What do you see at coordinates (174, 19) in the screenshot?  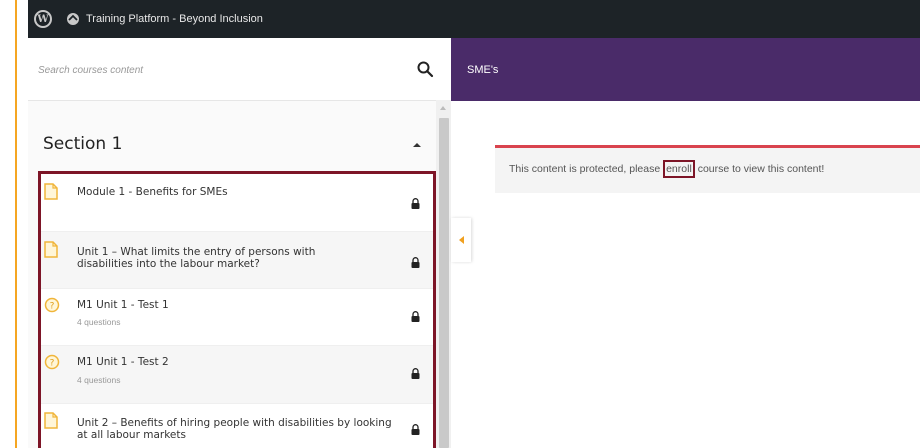 I see `site-title-link: Training Platform - Beyond Inclusion` at bounding box center [174, 19].